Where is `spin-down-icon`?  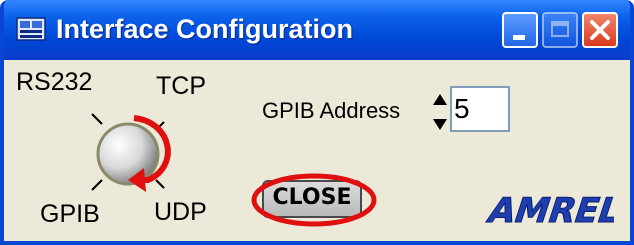 spin-down-icon is located at coordinates (440, 124).